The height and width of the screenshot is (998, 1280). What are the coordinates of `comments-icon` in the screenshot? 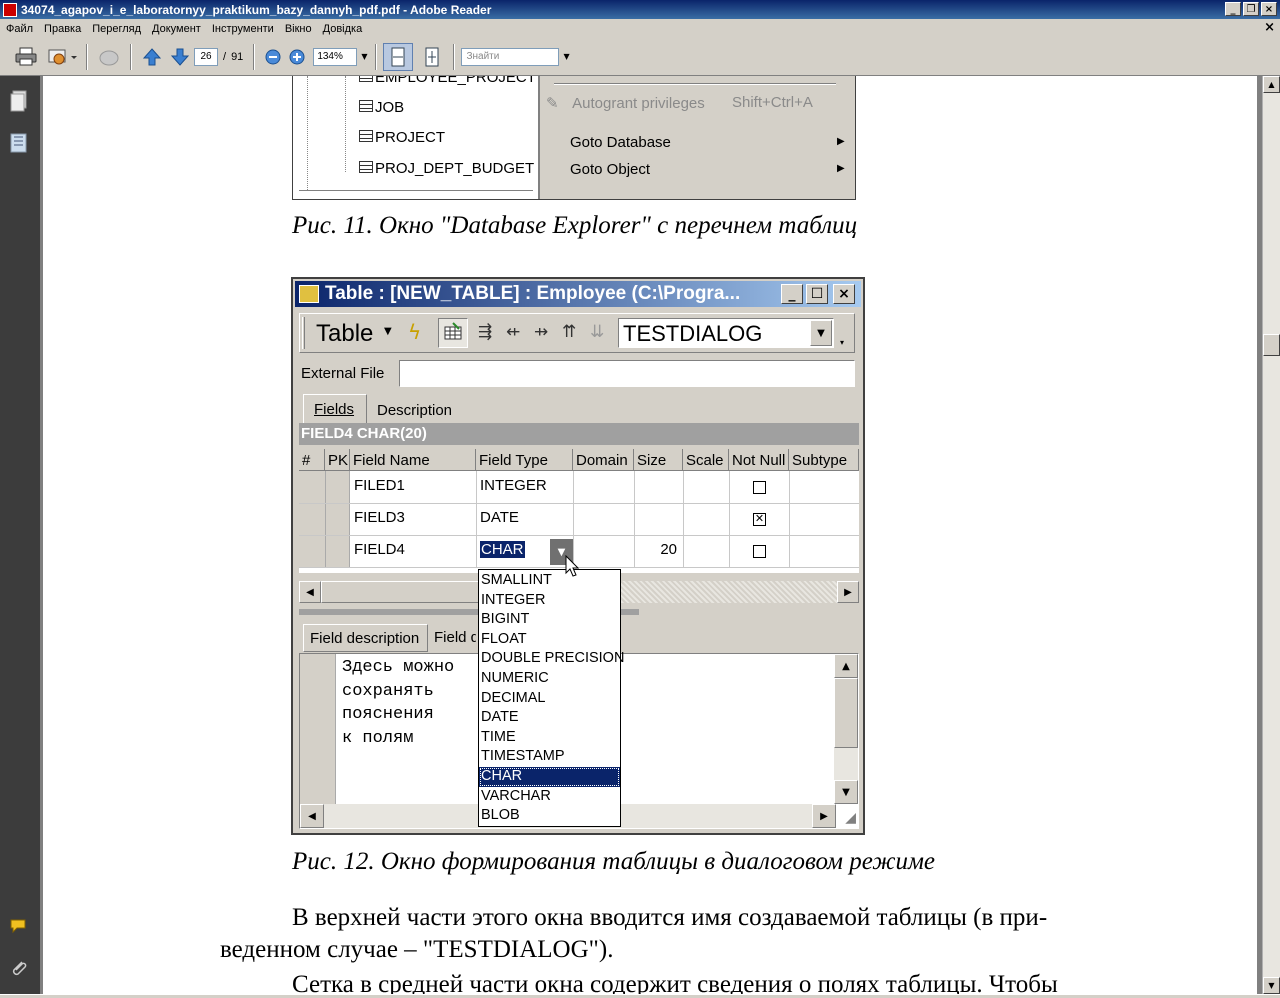 It's located at (19, 927).